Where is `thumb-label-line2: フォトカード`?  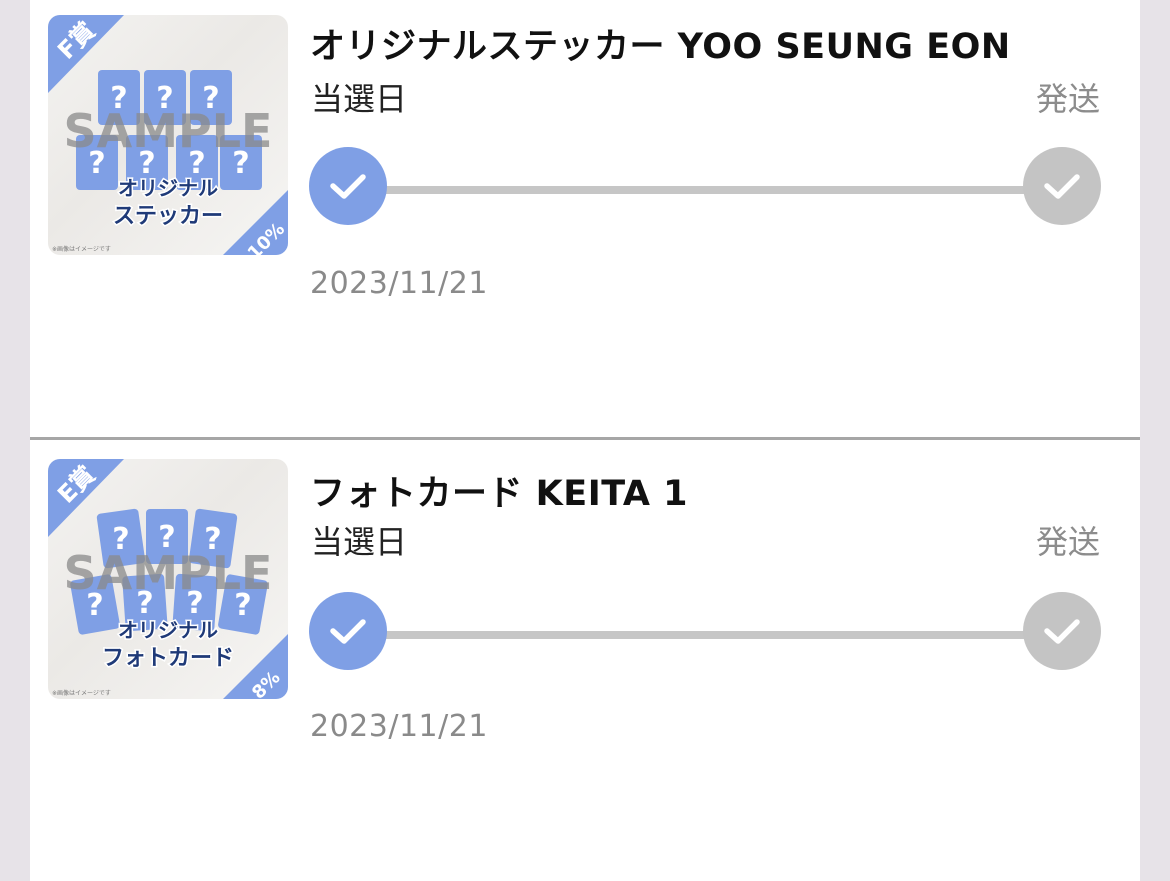
thumb-label-line2: フォトカード is located at coordinates (168, 658).